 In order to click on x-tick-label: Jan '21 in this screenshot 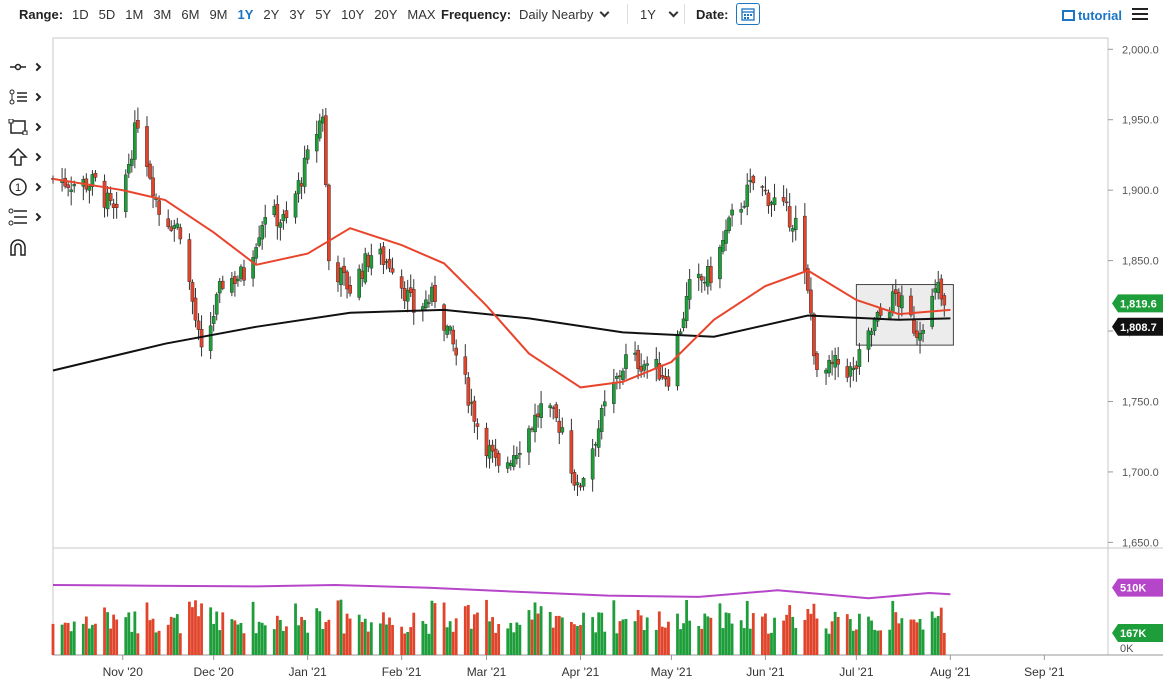, I will do `click(307, 672)`.